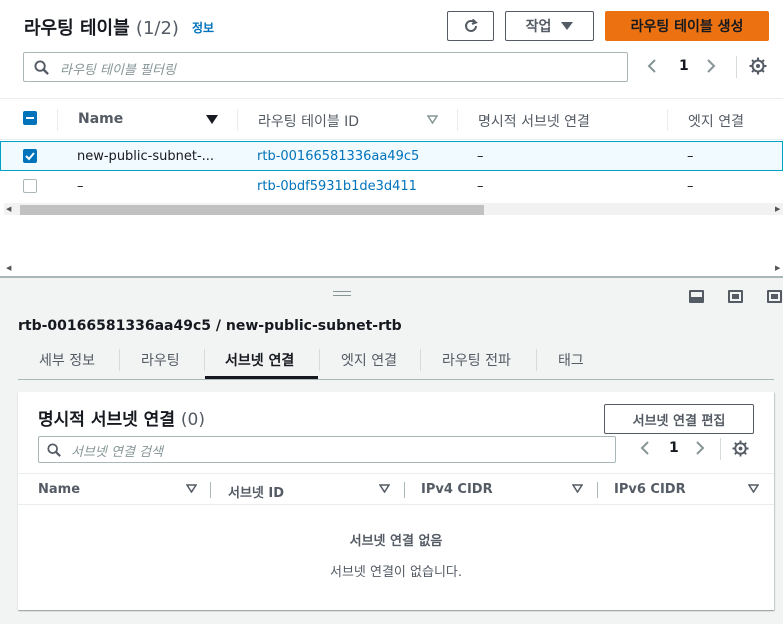 The width and height of the screenshot is (783, 624). I want to click on table-row: – rtb-0bdf5931b1de3d411 – –, so click(391, 187).